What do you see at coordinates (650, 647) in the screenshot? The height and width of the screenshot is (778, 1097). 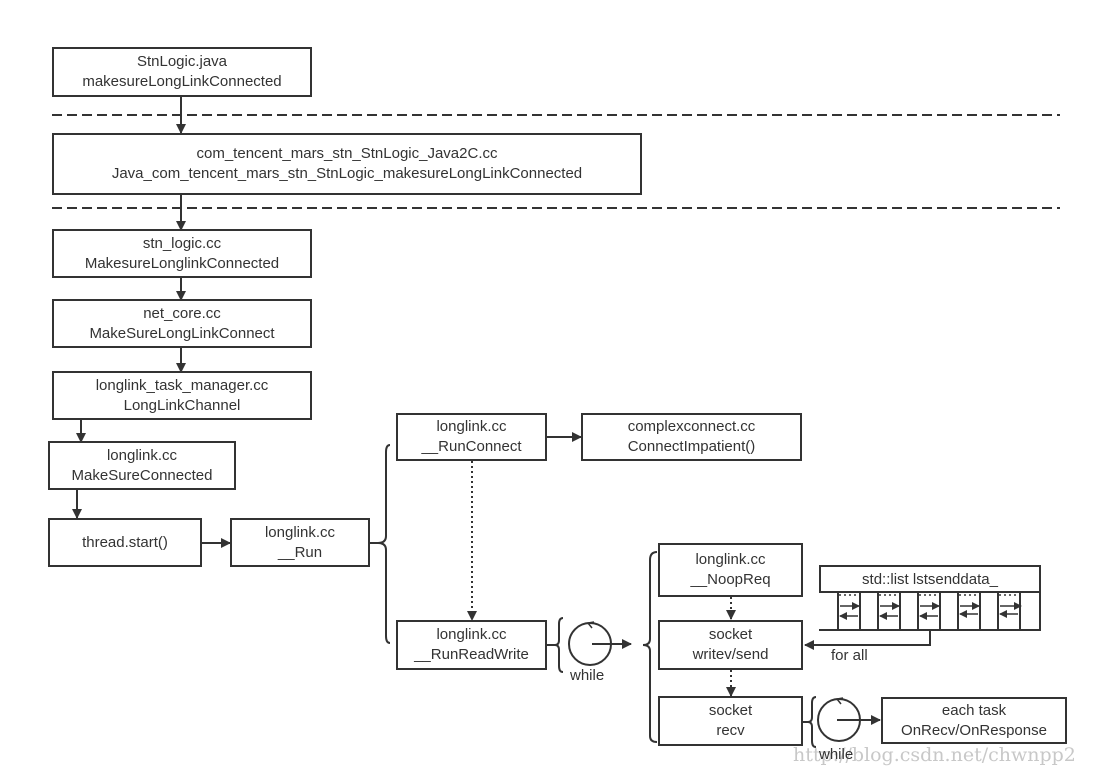 I see `brace-readwrite-steps` at bounding box center [650, 647].